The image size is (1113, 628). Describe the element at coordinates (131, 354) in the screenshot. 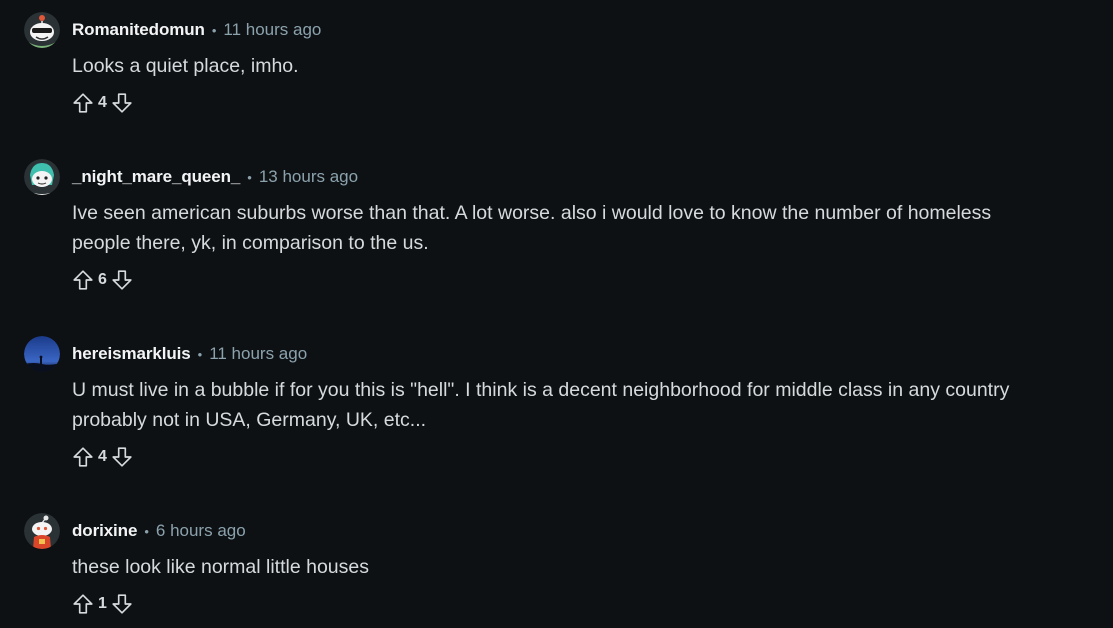

I see `comment-author: hereismarkluis` at that location.